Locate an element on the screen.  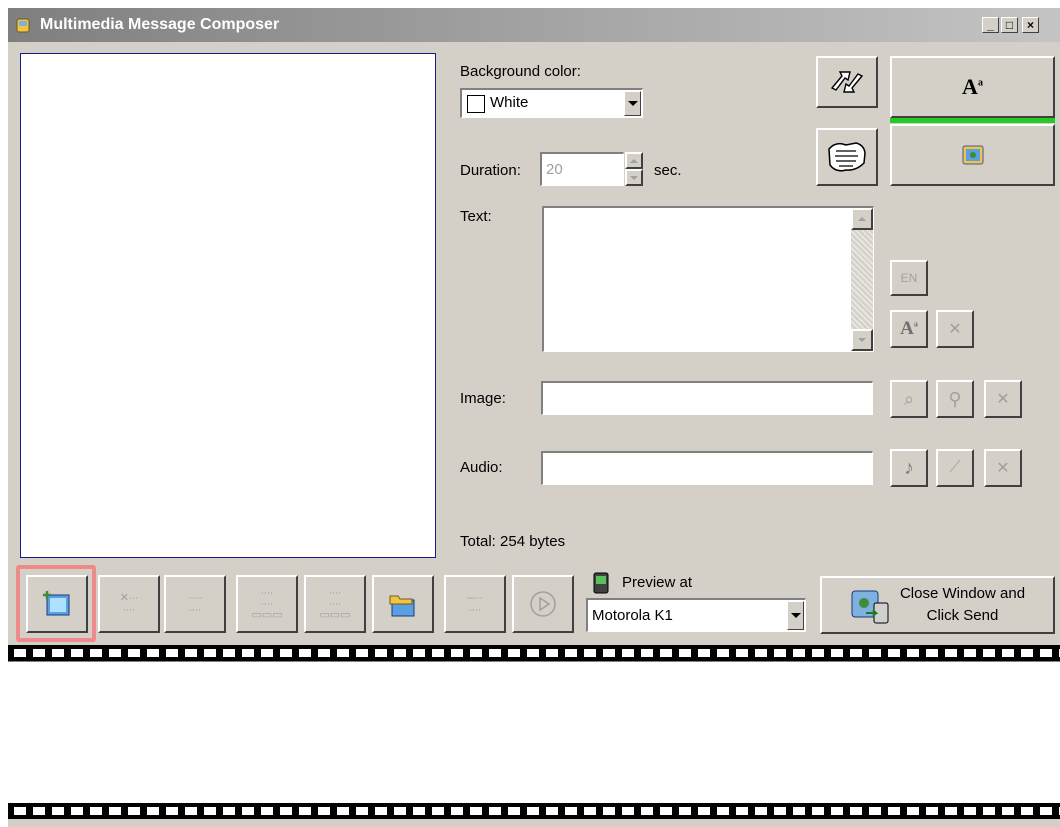
open-folder-icon is located at coordinates (402, 606).